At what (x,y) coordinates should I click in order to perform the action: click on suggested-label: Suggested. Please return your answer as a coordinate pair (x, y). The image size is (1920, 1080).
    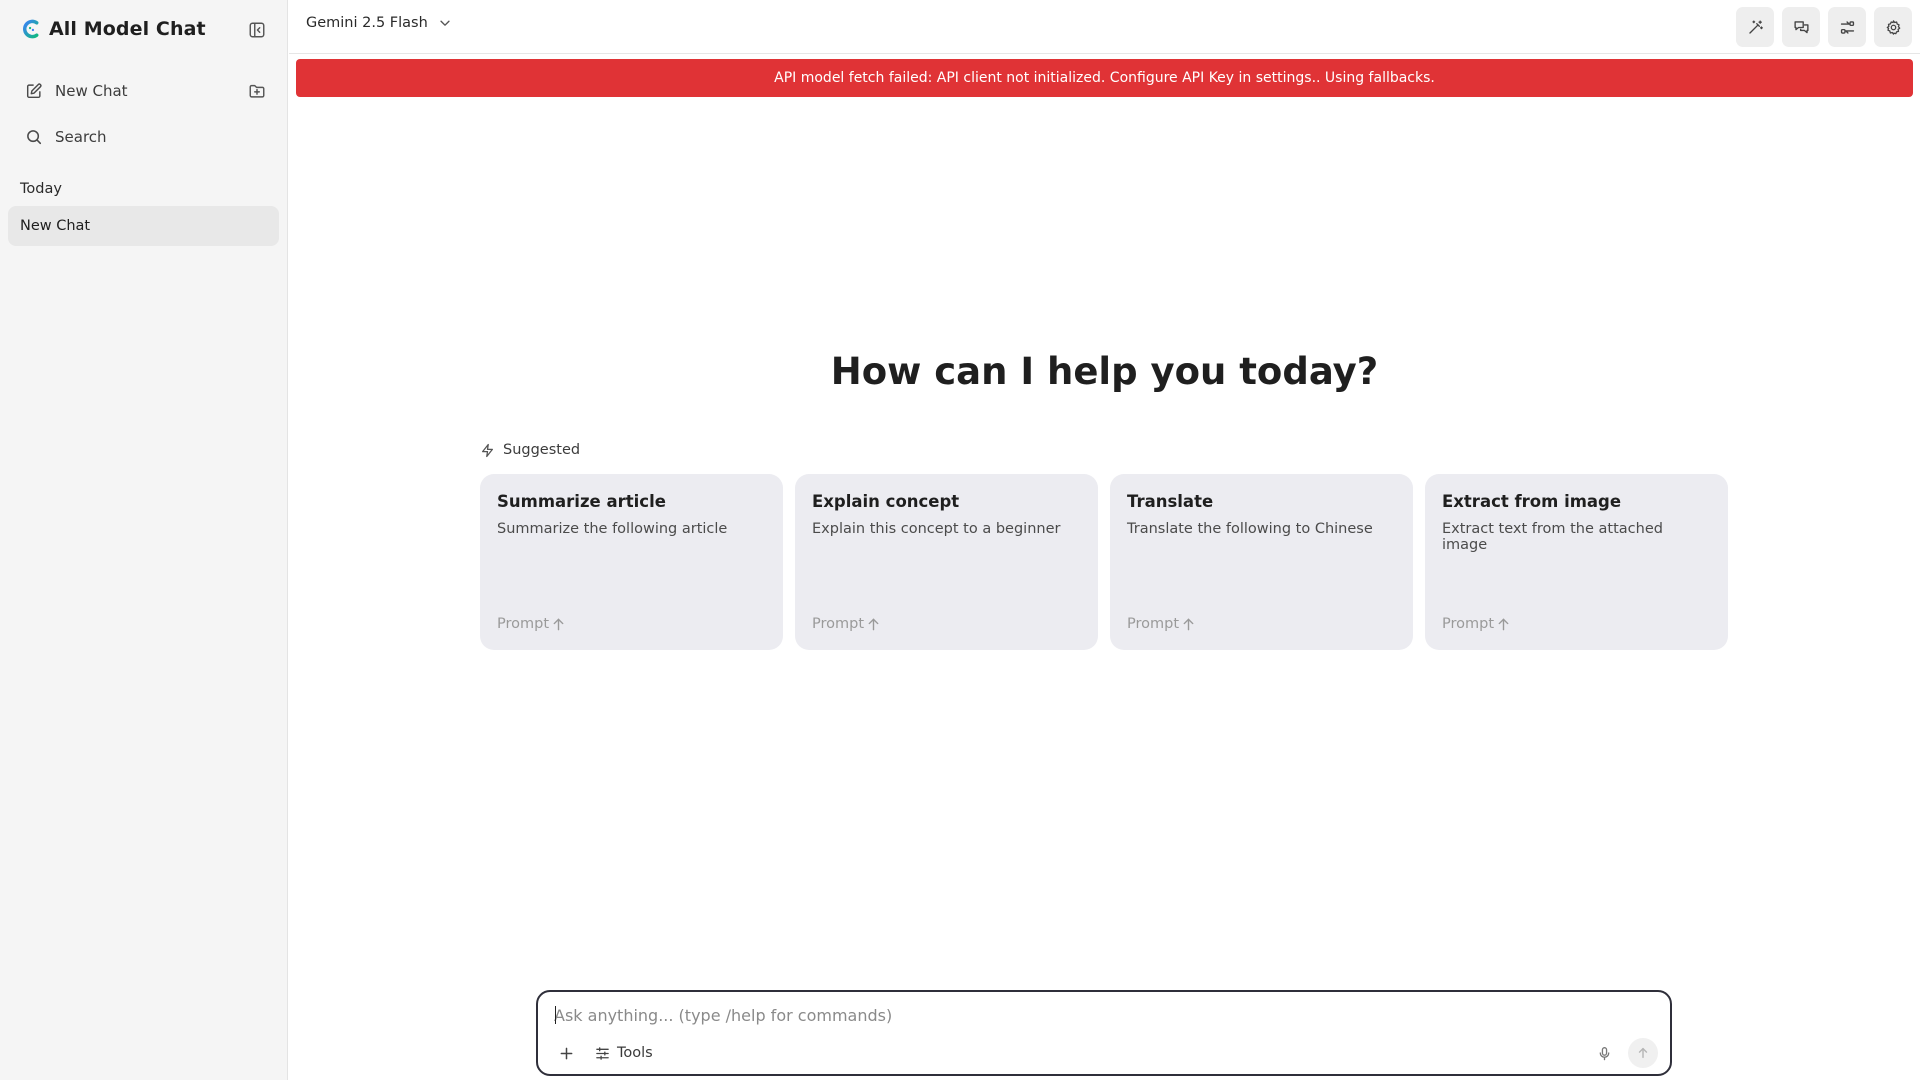
    Looking at the image, I should click on (542, 450).